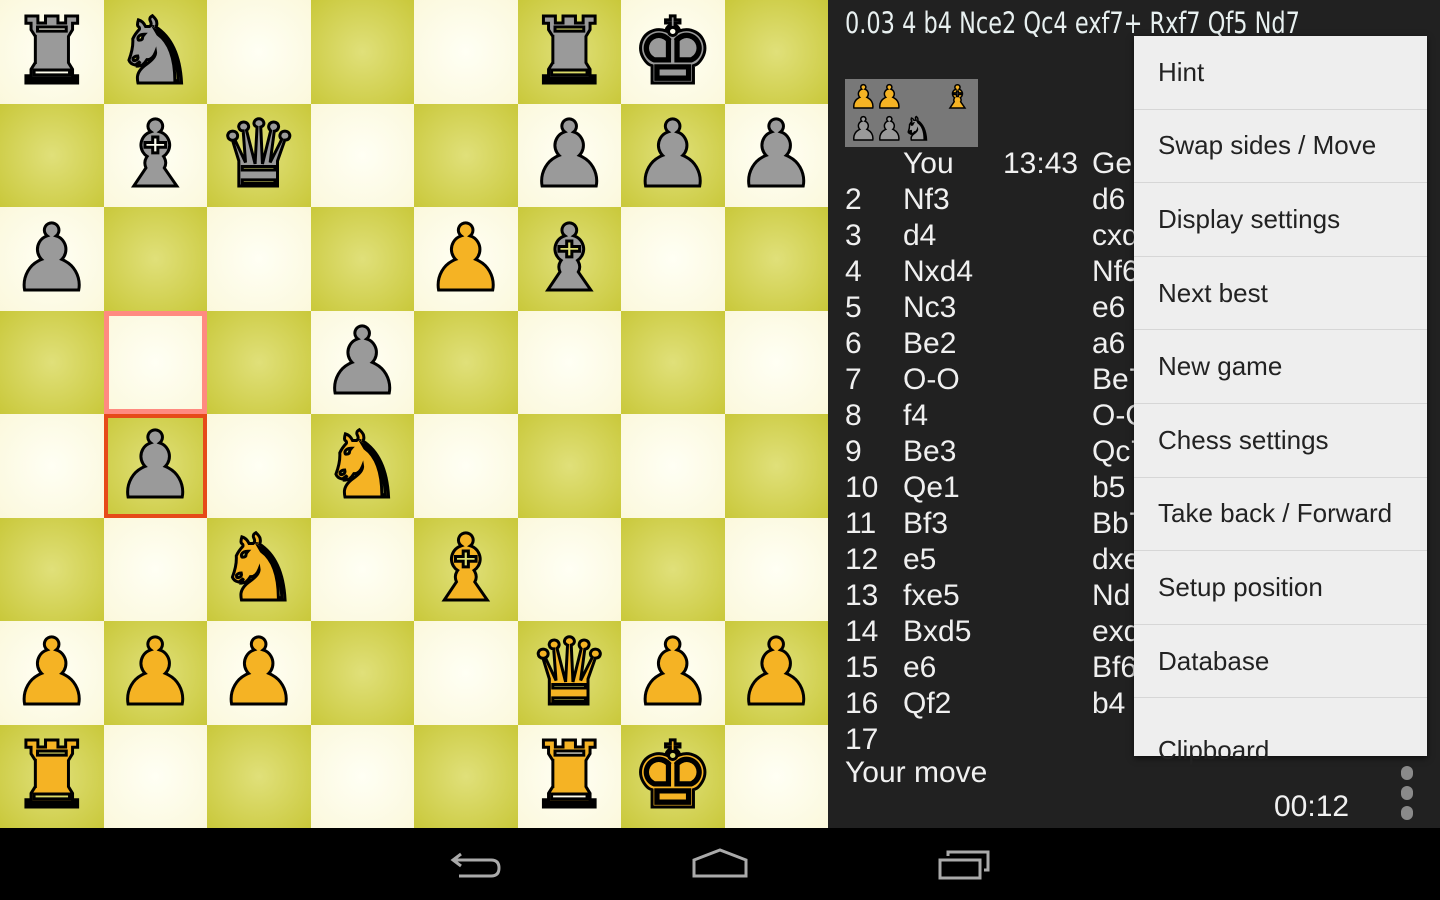 The image size is (1440, 900). I want to click on square-c2: ♟, so click(259, 673).